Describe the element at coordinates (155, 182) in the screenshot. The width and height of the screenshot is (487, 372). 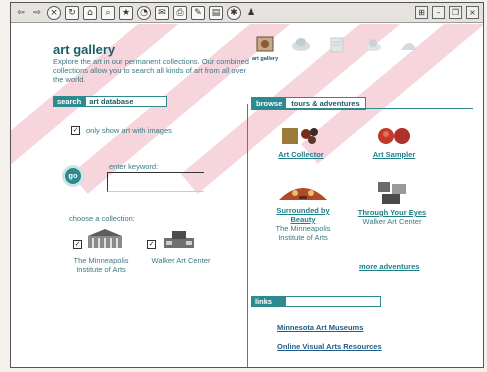
I see `keyword-input` at that location.